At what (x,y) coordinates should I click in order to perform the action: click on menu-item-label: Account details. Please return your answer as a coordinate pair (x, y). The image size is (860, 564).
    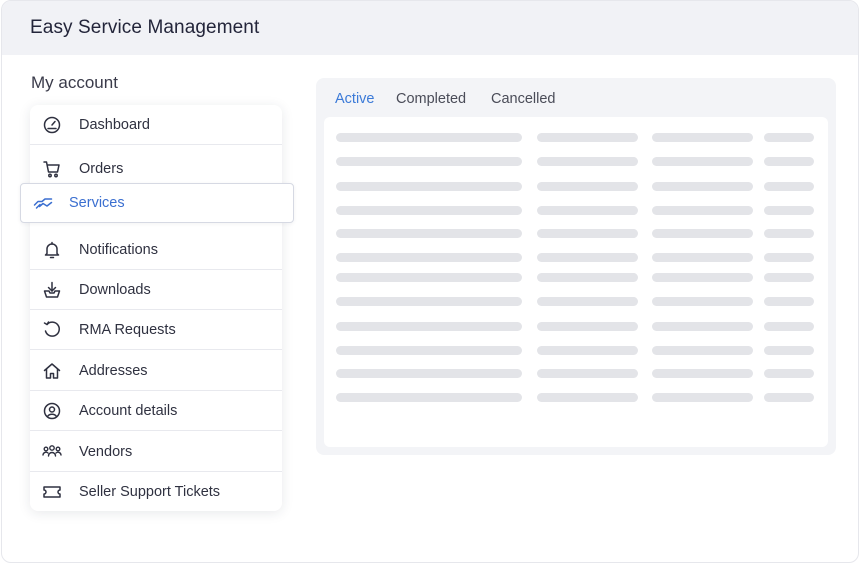
    Looking at the image, I should click on (128, 410).